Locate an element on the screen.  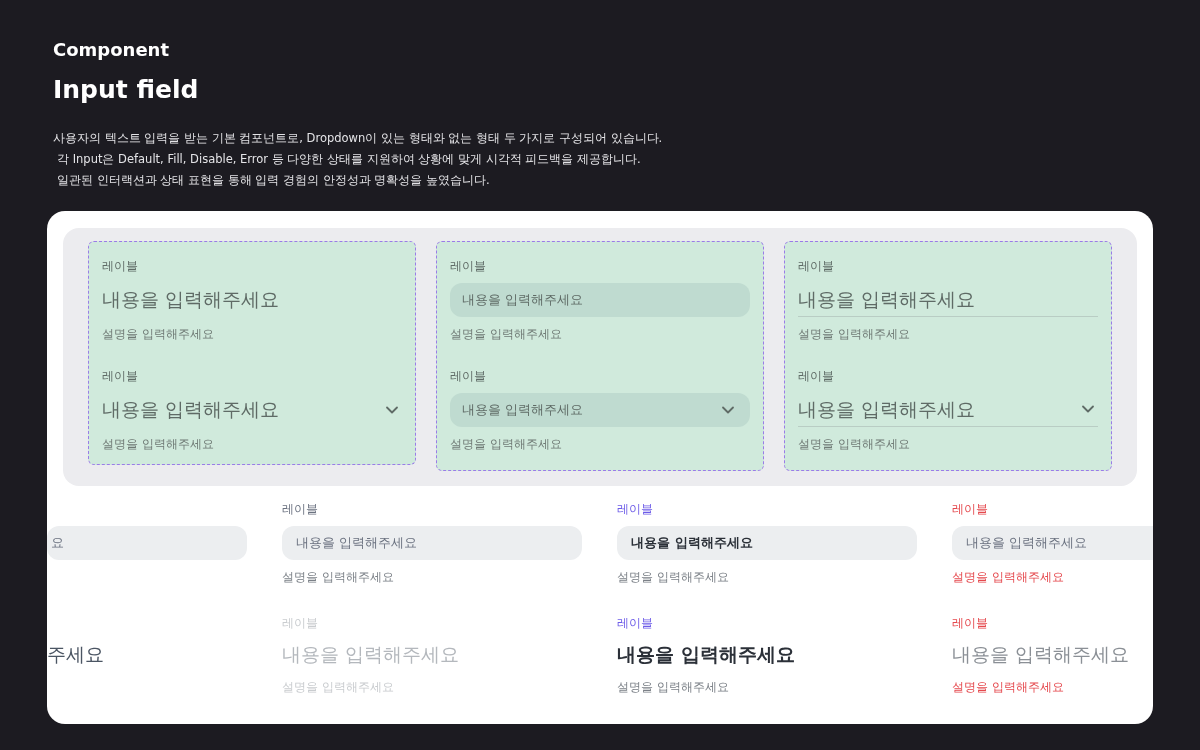
description-text: 사용자의 텍스트 입력을 받는 기본 컴포넌트로, Dropdown이 있는 형태와 없는 형태 두 가지로 구성되어 있습니다. is located at coordinates (358, 138).